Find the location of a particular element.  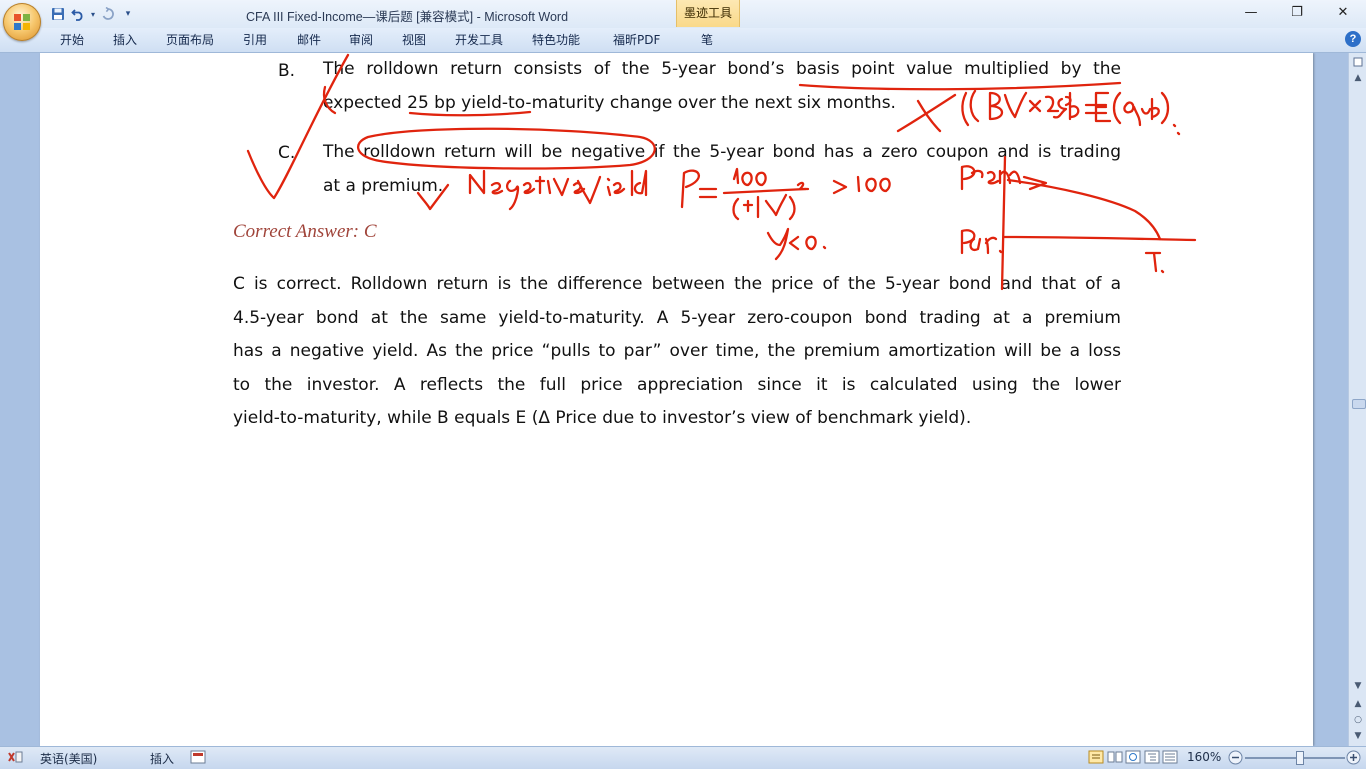

minimize-button: — is located at coordinates (1251, 12).